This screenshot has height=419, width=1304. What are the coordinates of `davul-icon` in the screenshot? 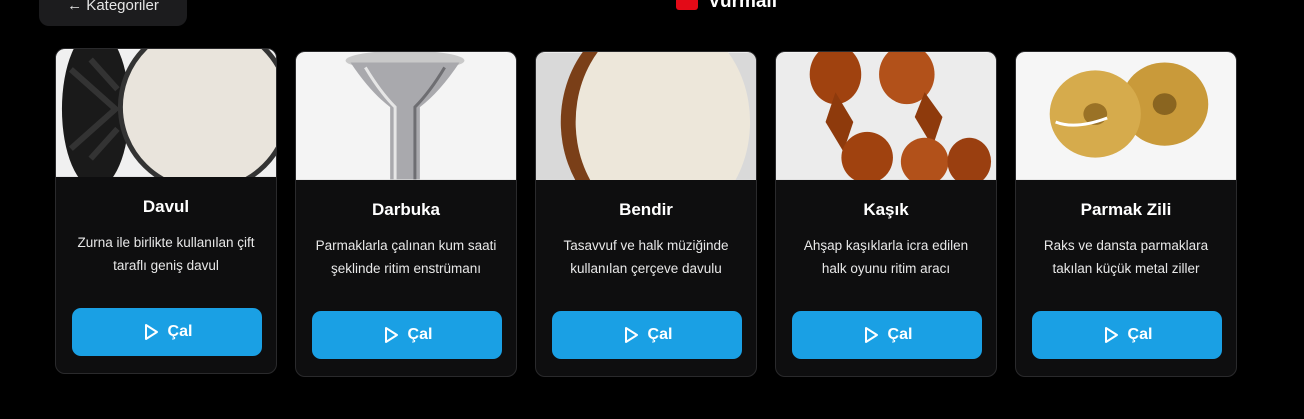 It's located at (166, 113).